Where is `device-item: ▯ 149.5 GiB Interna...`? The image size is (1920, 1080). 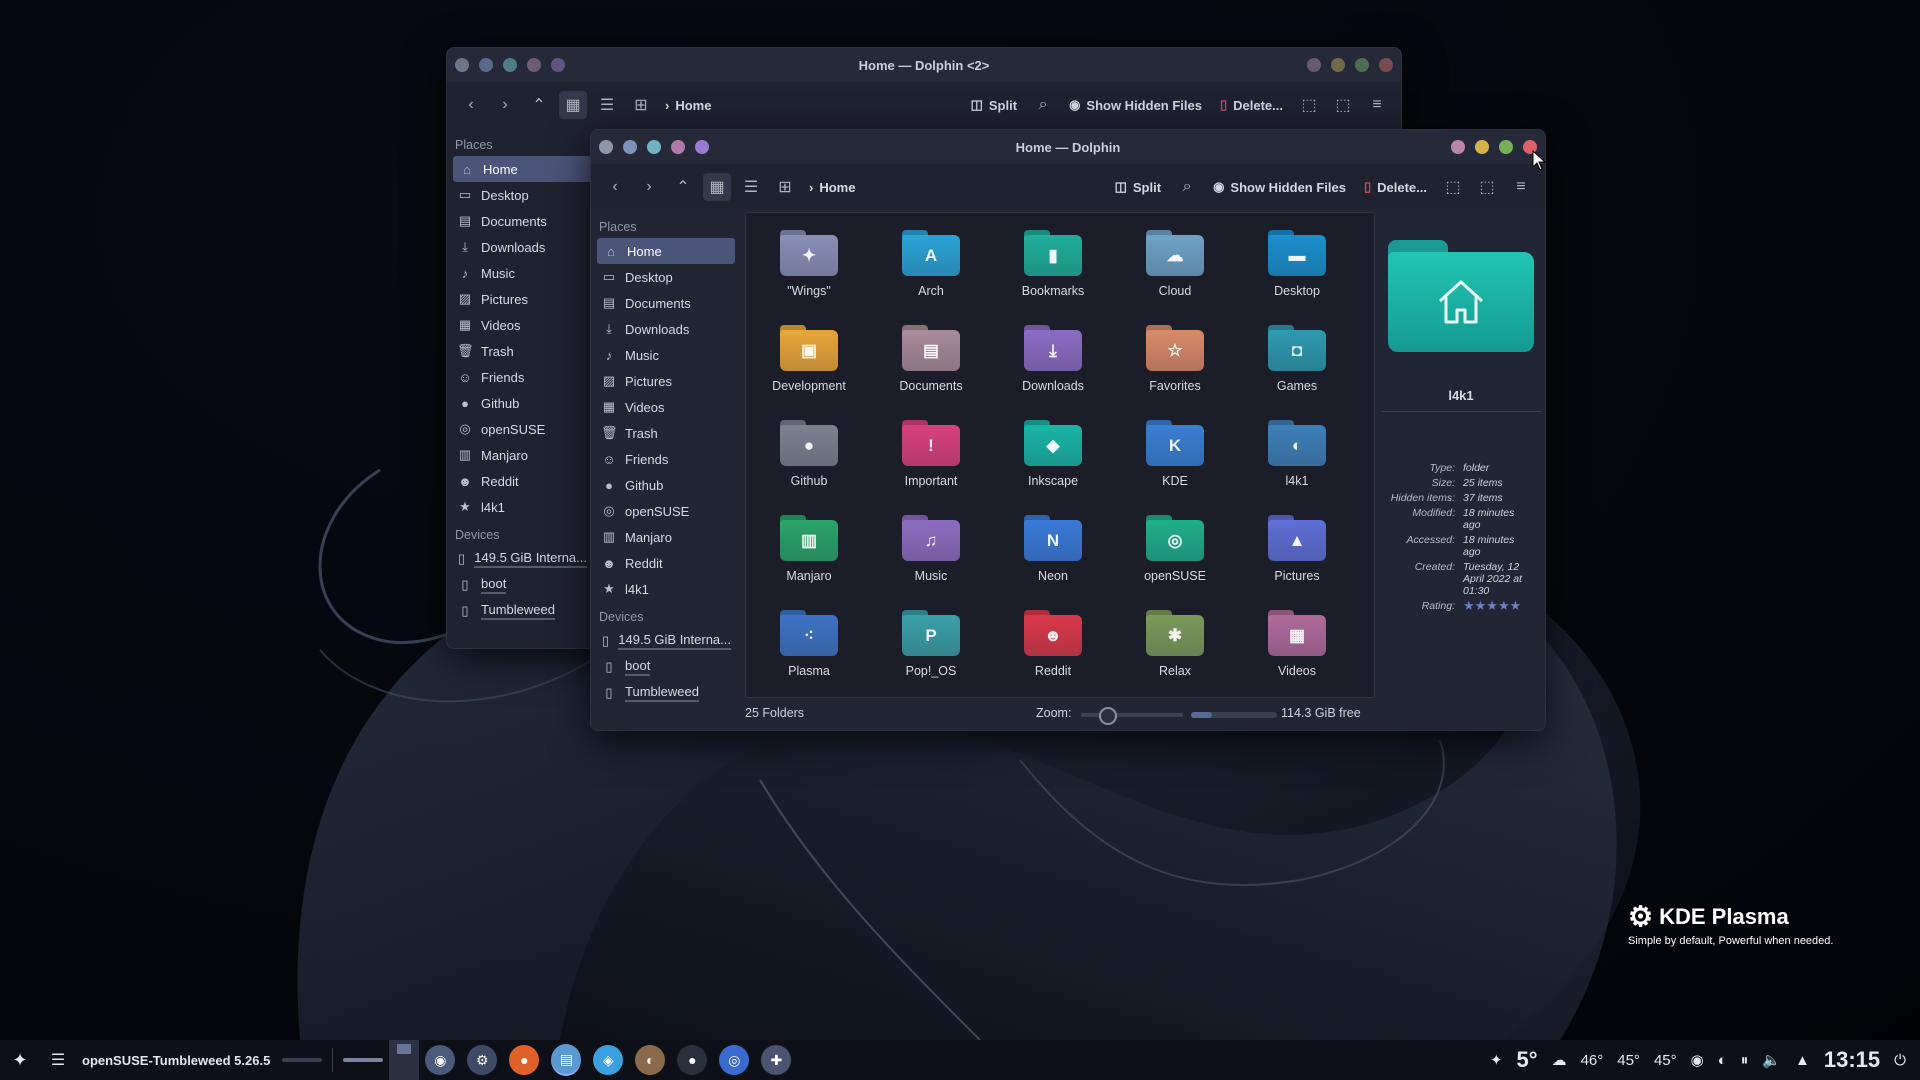
device-item: ▯ 149.5 GiB Interna... is located at coordinates (666, 641).